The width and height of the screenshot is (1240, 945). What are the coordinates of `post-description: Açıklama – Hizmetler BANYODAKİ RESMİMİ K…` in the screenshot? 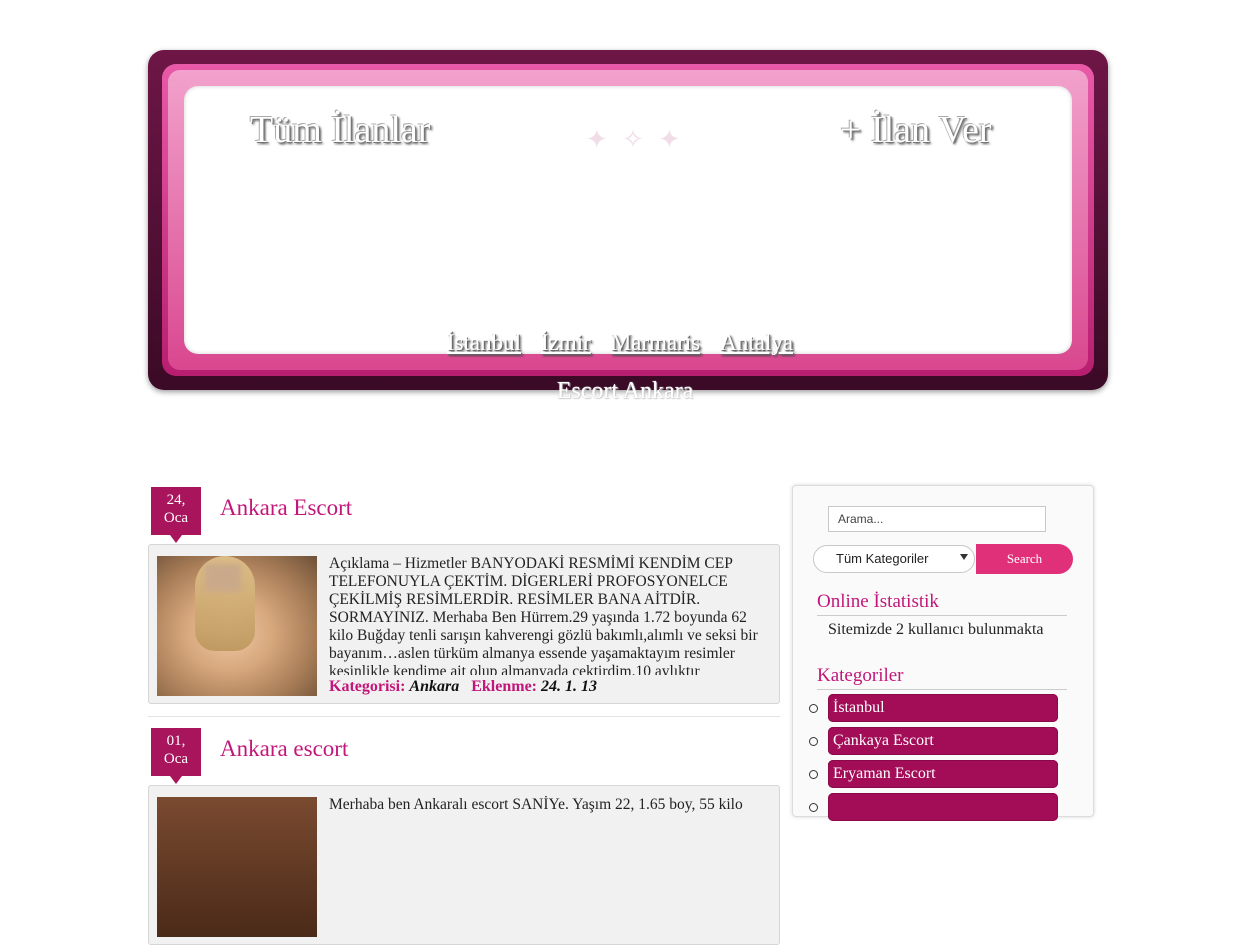 It's located at (543, 615).